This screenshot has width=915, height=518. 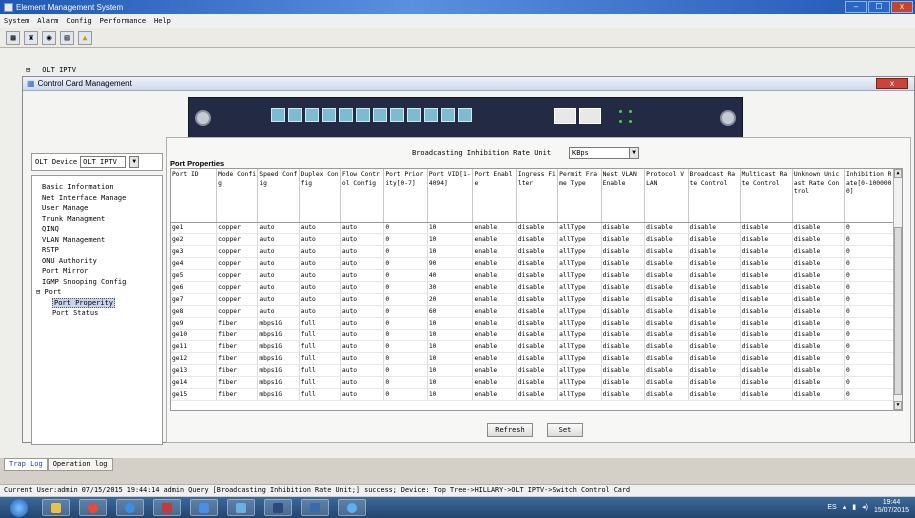 I want to click on chevron-down-icon: ▼, so click(x=634, y=153).